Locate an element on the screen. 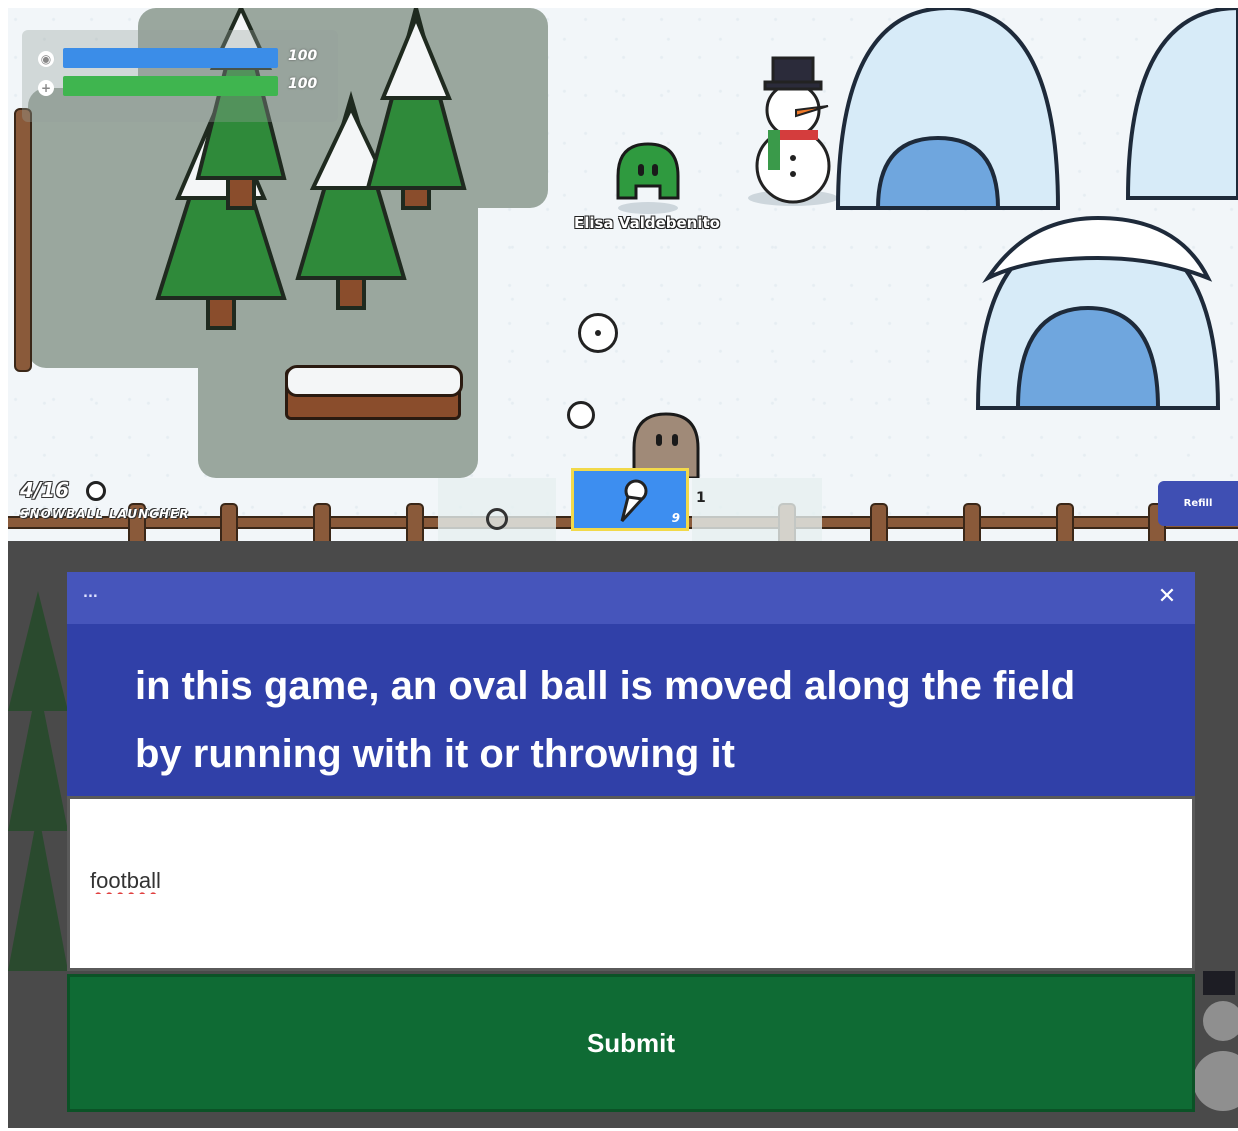 This screenshot has height=1131, width=1238. hotbar-side-count: 1 is located at coordinates (701, 498).